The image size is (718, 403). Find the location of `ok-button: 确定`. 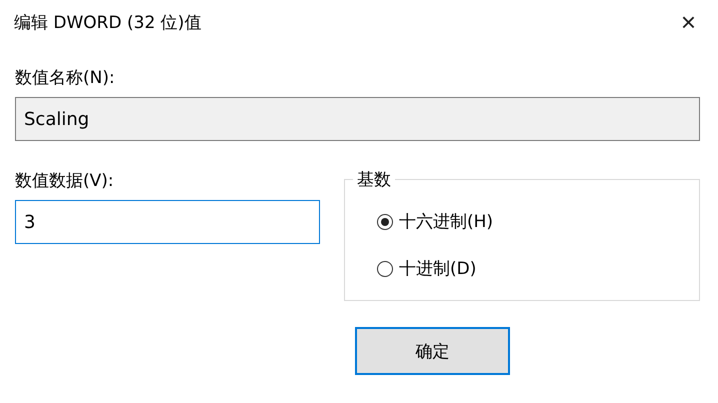

ok-button: 确定 is located at coordinates (432, 351).